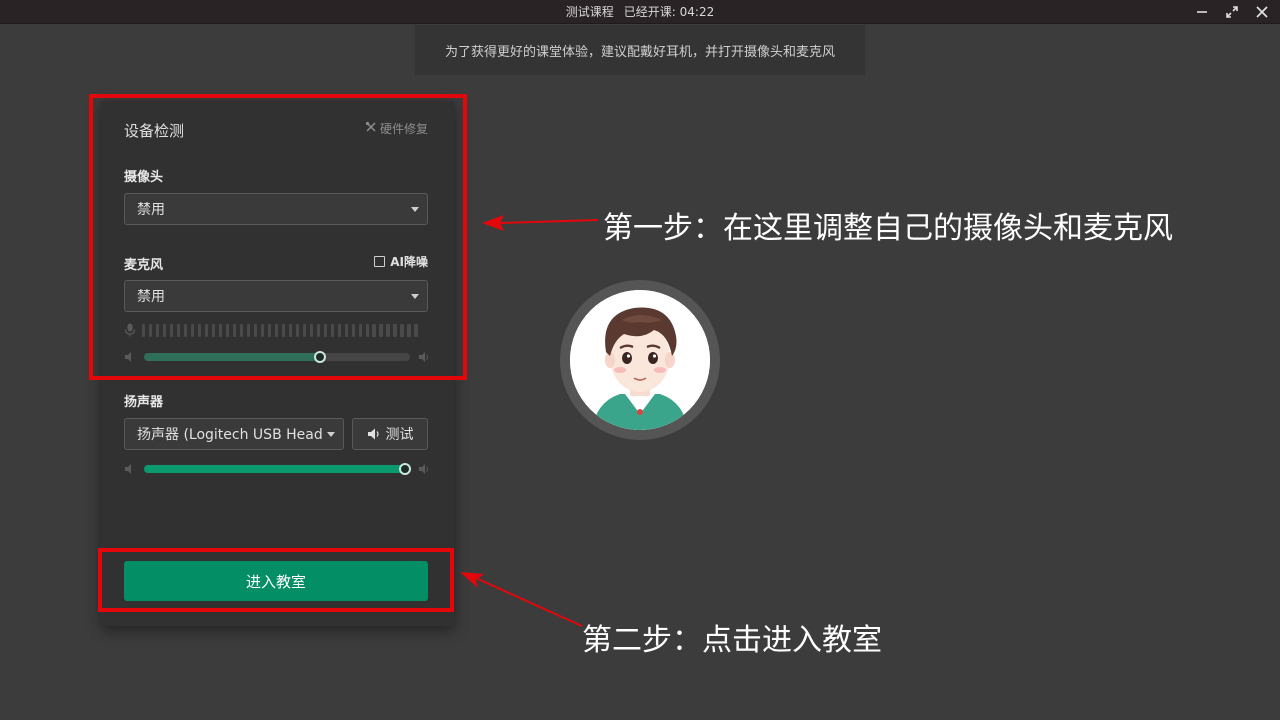  Describe the element at coordinates (521, 599) in the screenshot. I see `arrow-up-left-icon` at that location.